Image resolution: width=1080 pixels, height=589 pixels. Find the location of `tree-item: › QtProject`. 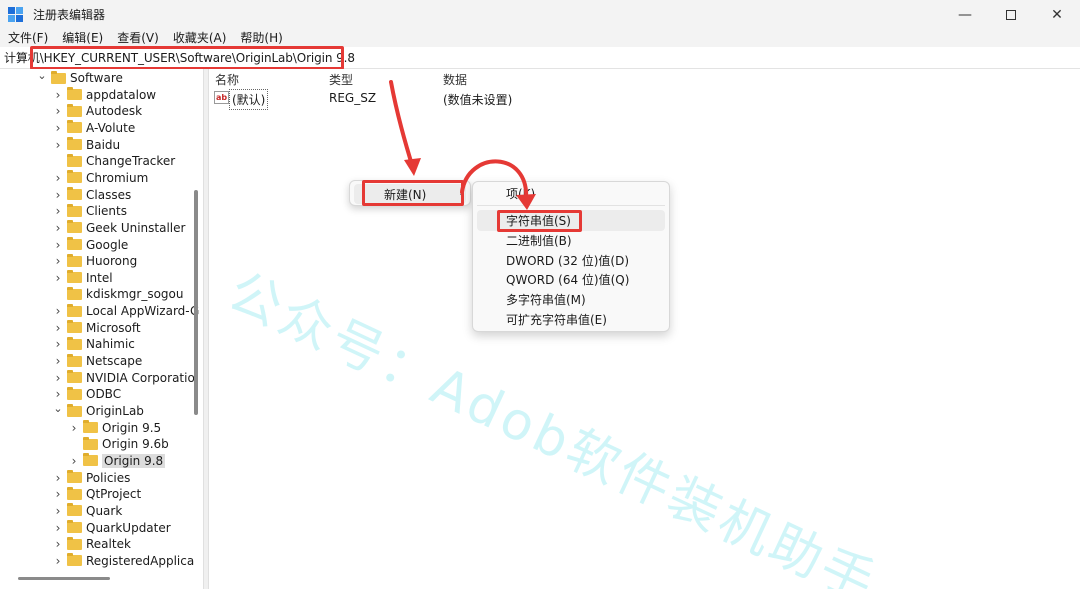

tree-item: › QtProject is located at coordinates (97, 494).